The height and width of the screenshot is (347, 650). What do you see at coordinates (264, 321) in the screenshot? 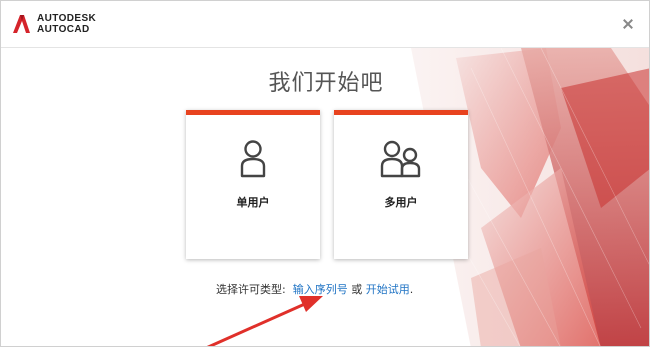
I see `annotation-arrow` at bounding box center [264, 321].